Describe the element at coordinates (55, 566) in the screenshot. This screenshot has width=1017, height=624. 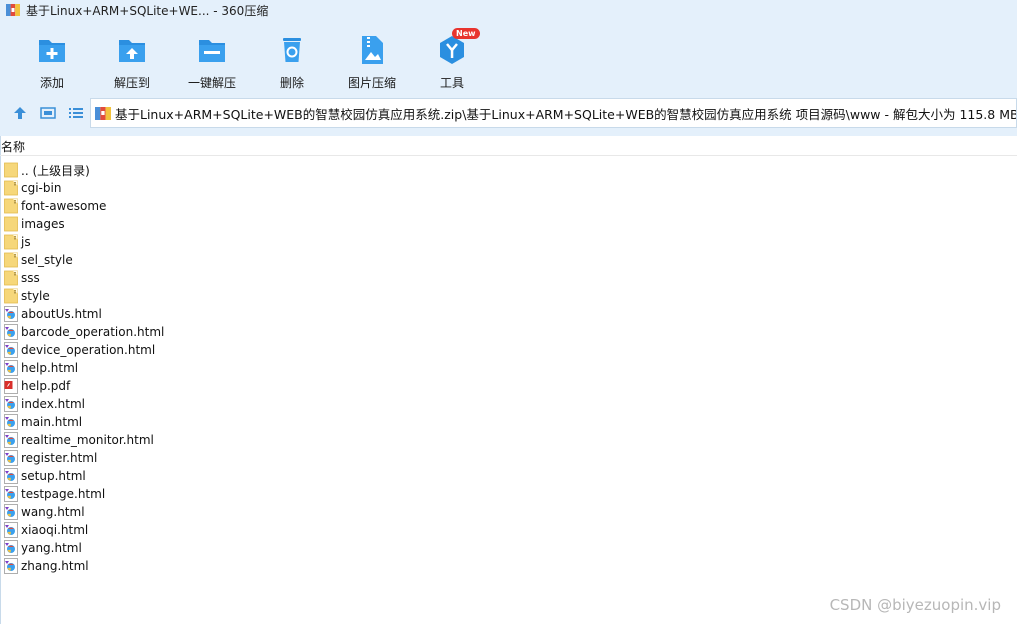
I see `list-item-name: zhang.html` at that location.